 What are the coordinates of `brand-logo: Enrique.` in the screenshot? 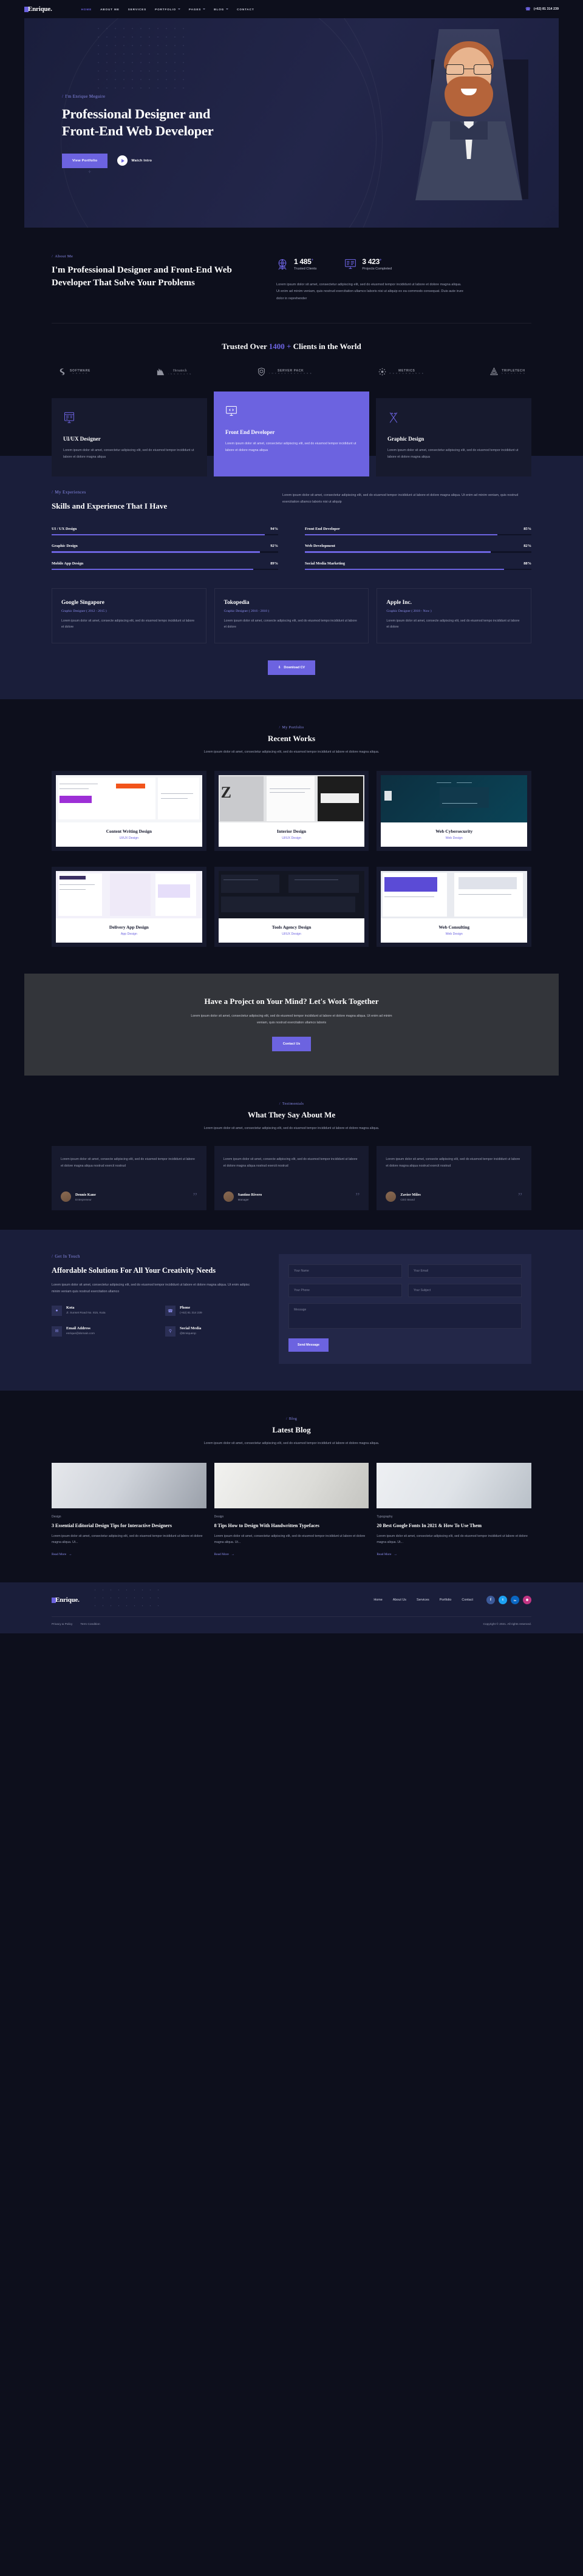 It's located at (38, 9).